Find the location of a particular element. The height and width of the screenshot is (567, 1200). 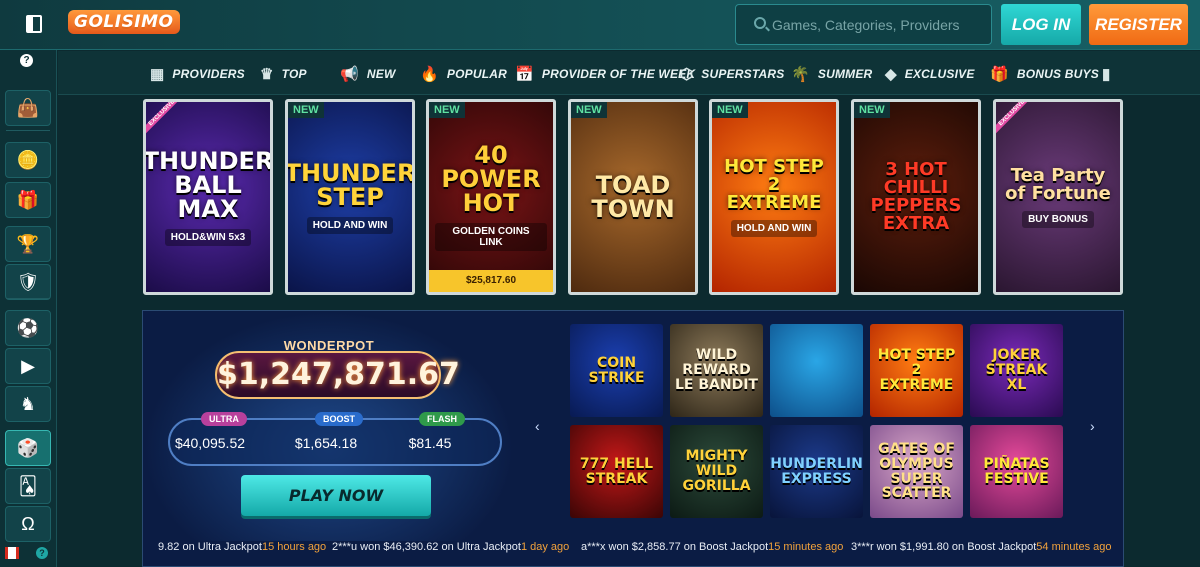

category-provider-of-the-week: 📅 PROVIDER OF THE WEEK is located at coordinates (605, 74).